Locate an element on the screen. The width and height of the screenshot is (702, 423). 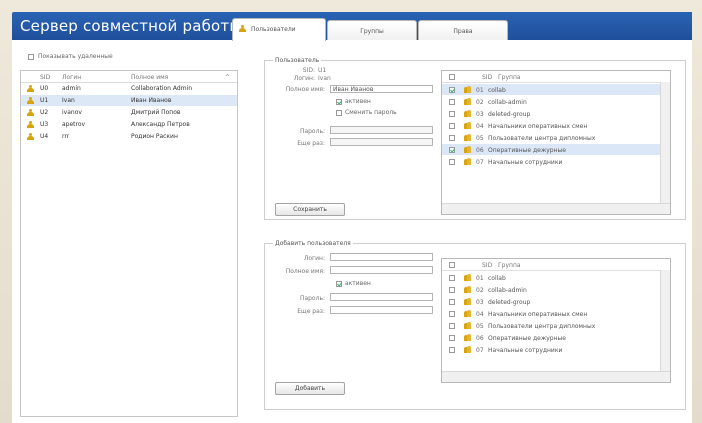
save-button: Сохранить is located at coordinates (310, 209).